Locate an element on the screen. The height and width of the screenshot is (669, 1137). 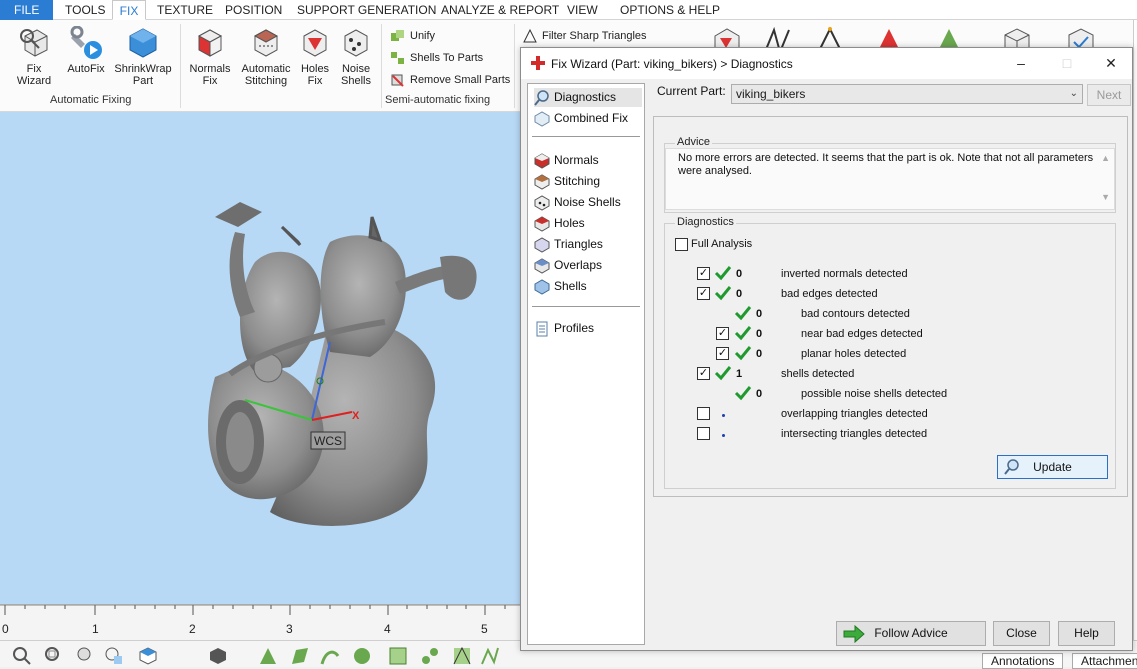
ruler: 0 1 2 3 4 5 is located at coordinates (261, 622).